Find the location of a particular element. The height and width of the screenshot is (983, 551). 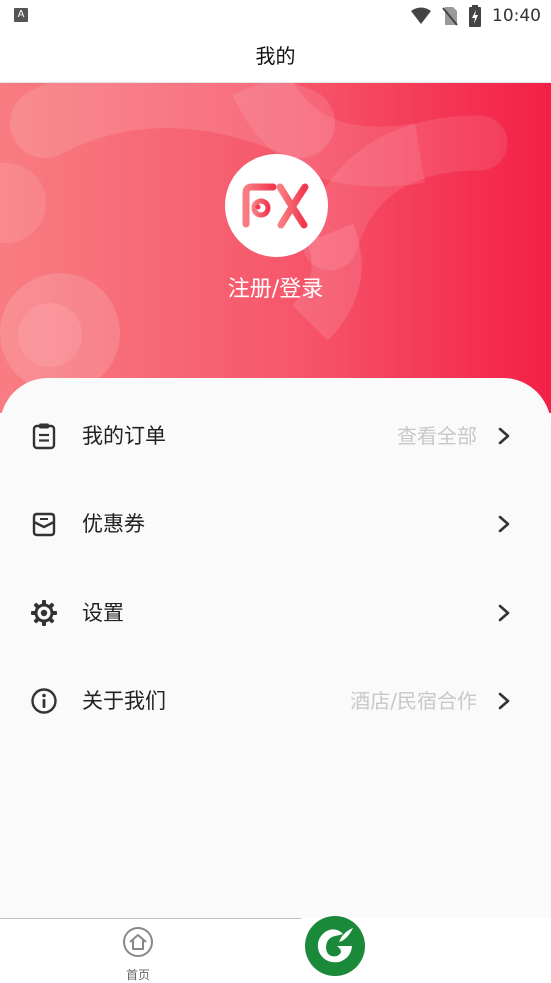

nav-home-label: 首页 is located at coordinates (137, 975).